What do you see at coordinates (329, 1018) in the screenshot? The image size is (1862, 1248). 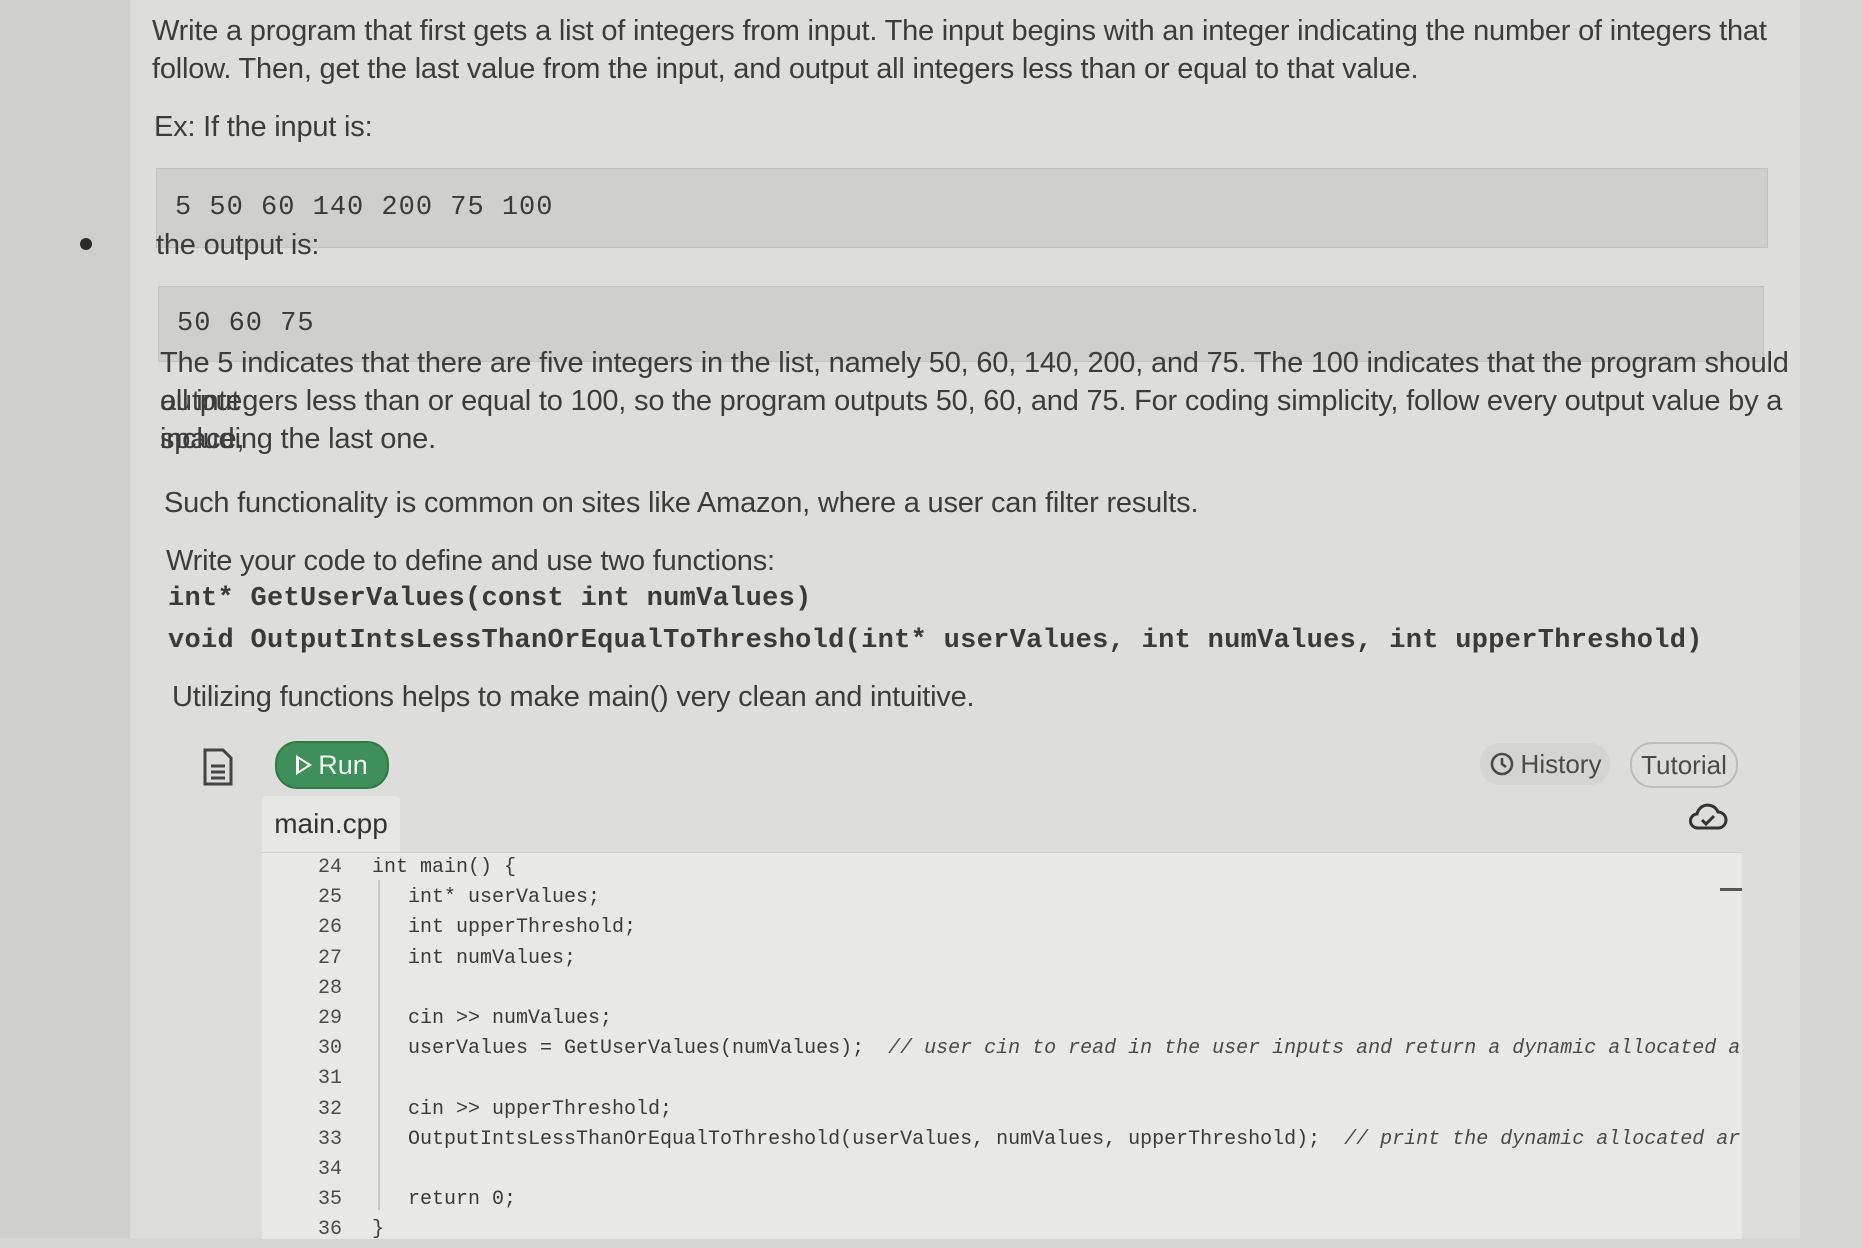 I see `line-number: 29` at bounding box center [329, 1018].